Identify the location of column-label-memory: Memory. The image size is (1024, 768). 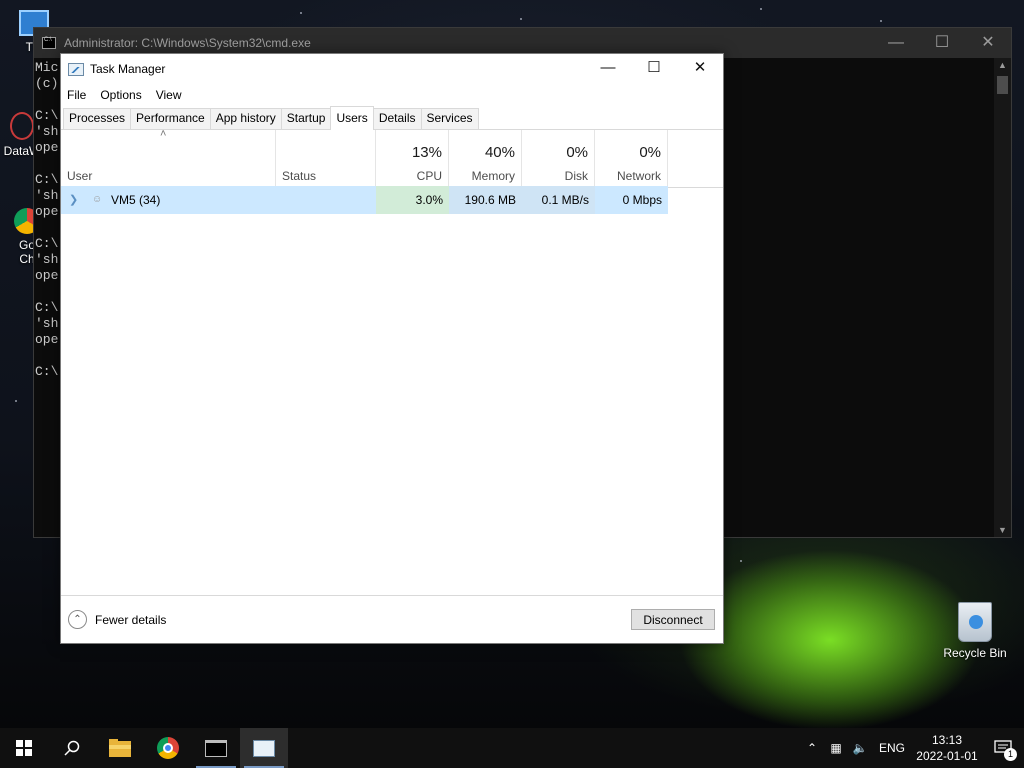
(493, 176).